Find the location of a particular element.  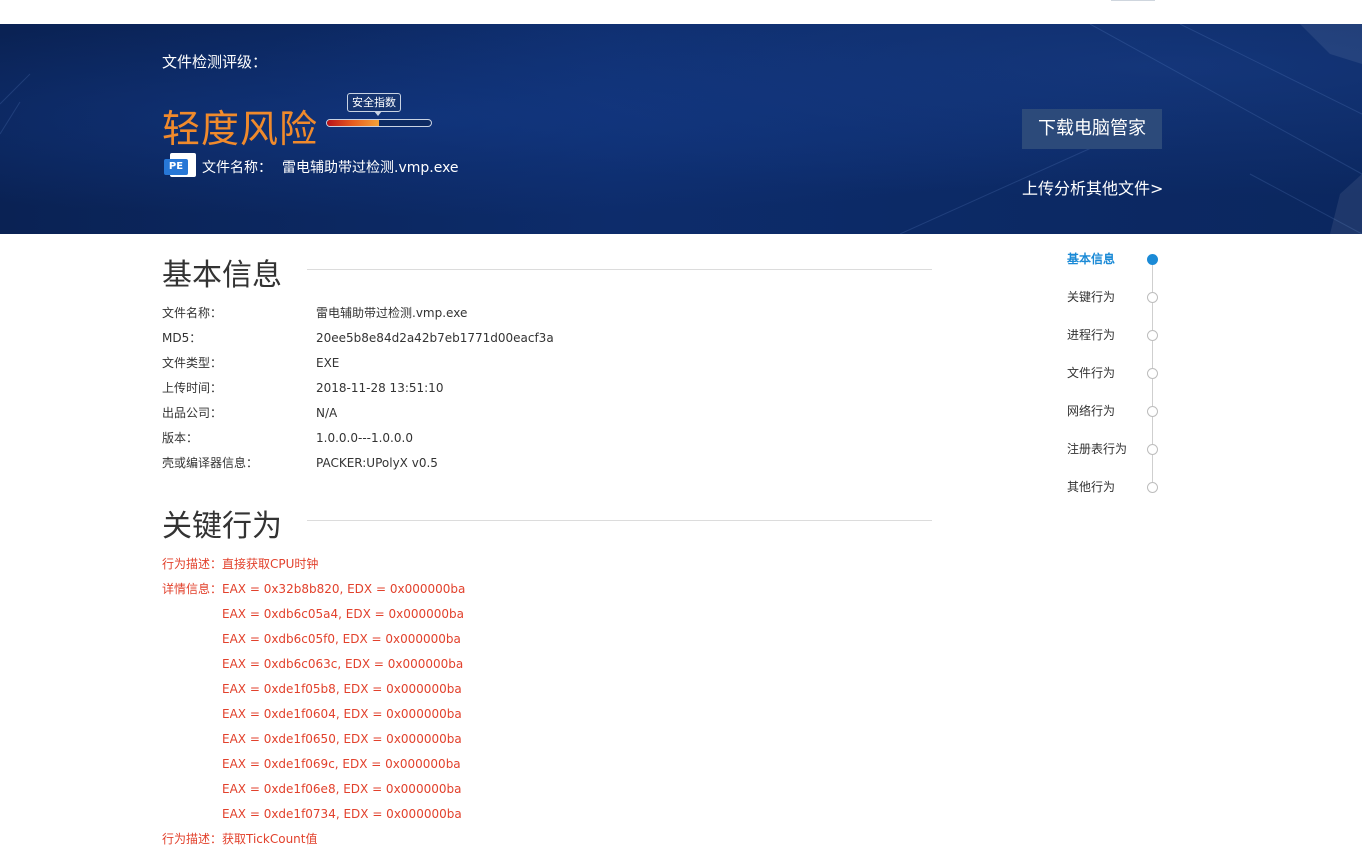

upload-other-file-link: 上传分析其他文件> is located at coordinates (1092, 187).